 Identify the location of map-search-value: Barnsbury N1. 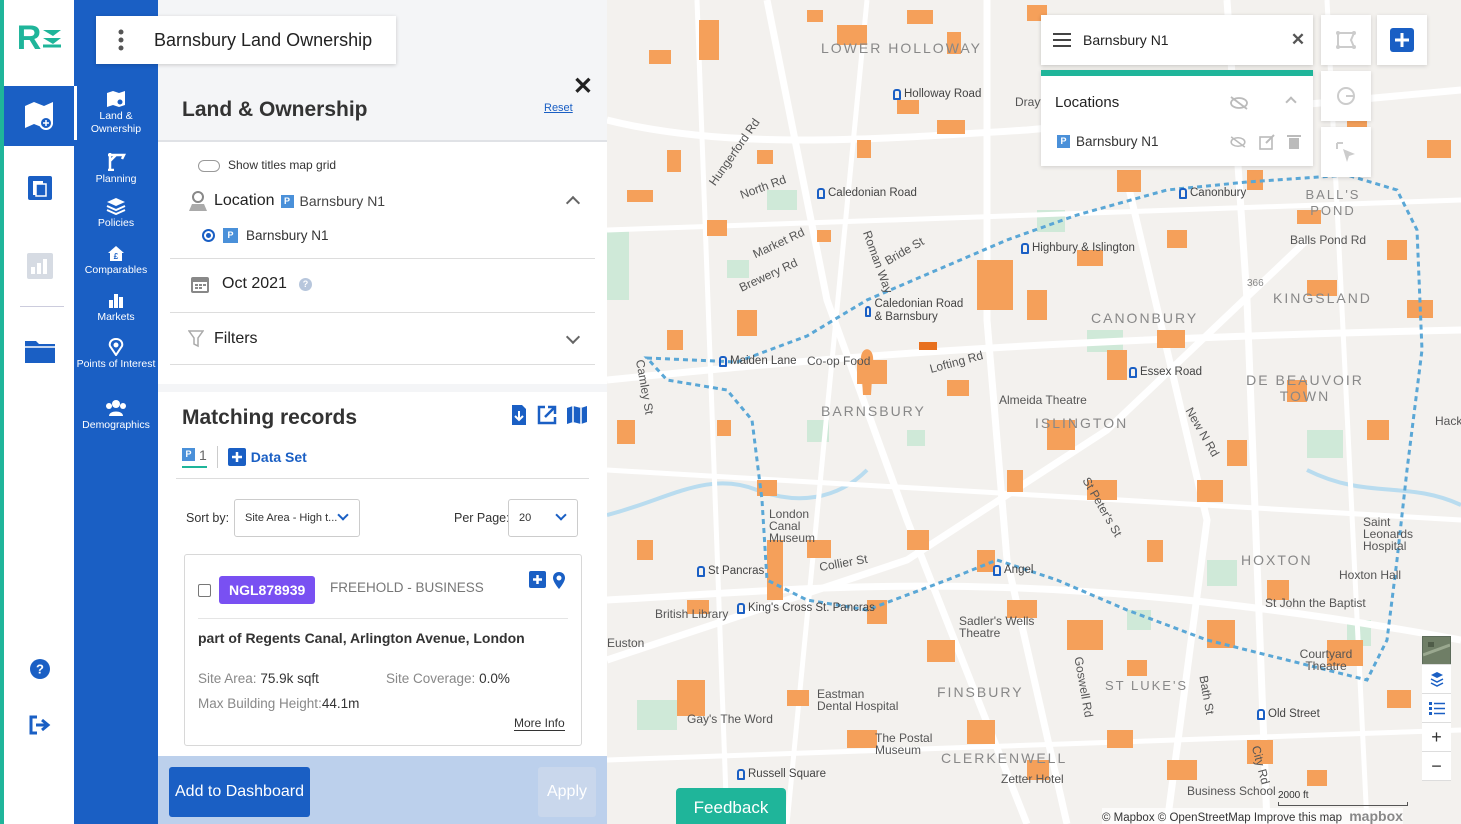
(1183, 40).